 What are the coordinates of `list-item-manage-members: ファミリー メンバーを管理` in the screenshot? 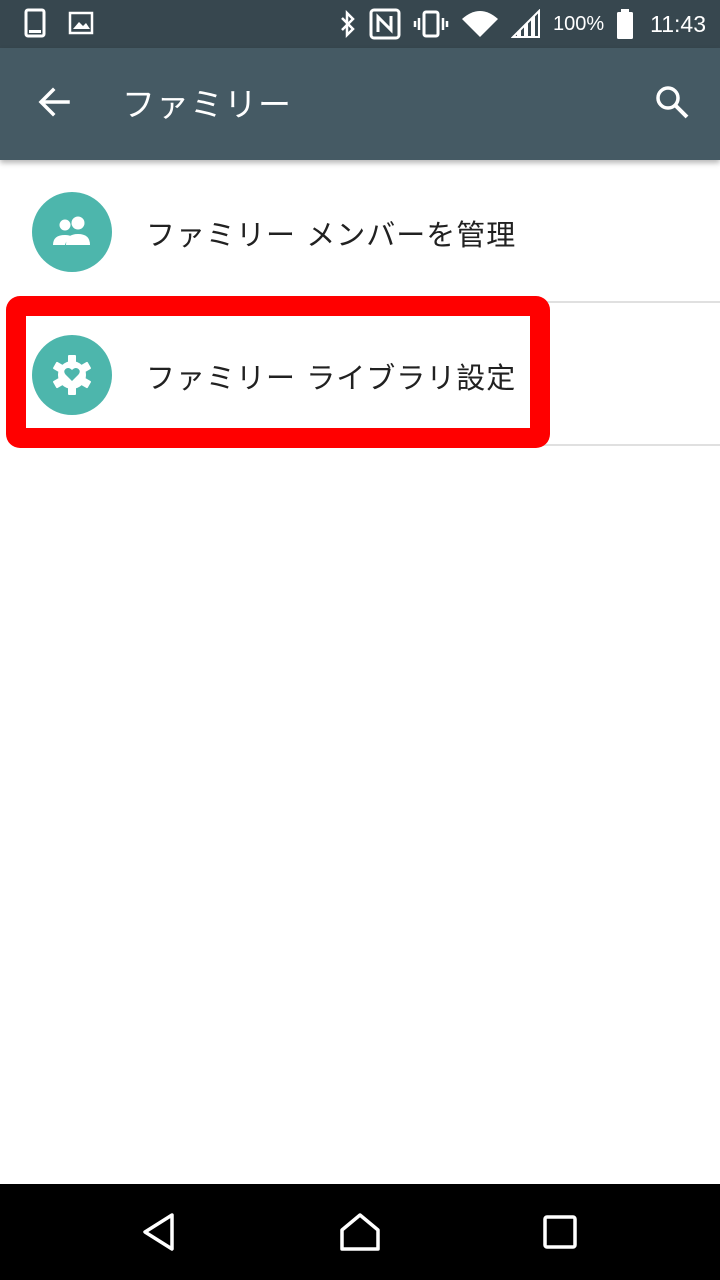 It's located at (360, 231).